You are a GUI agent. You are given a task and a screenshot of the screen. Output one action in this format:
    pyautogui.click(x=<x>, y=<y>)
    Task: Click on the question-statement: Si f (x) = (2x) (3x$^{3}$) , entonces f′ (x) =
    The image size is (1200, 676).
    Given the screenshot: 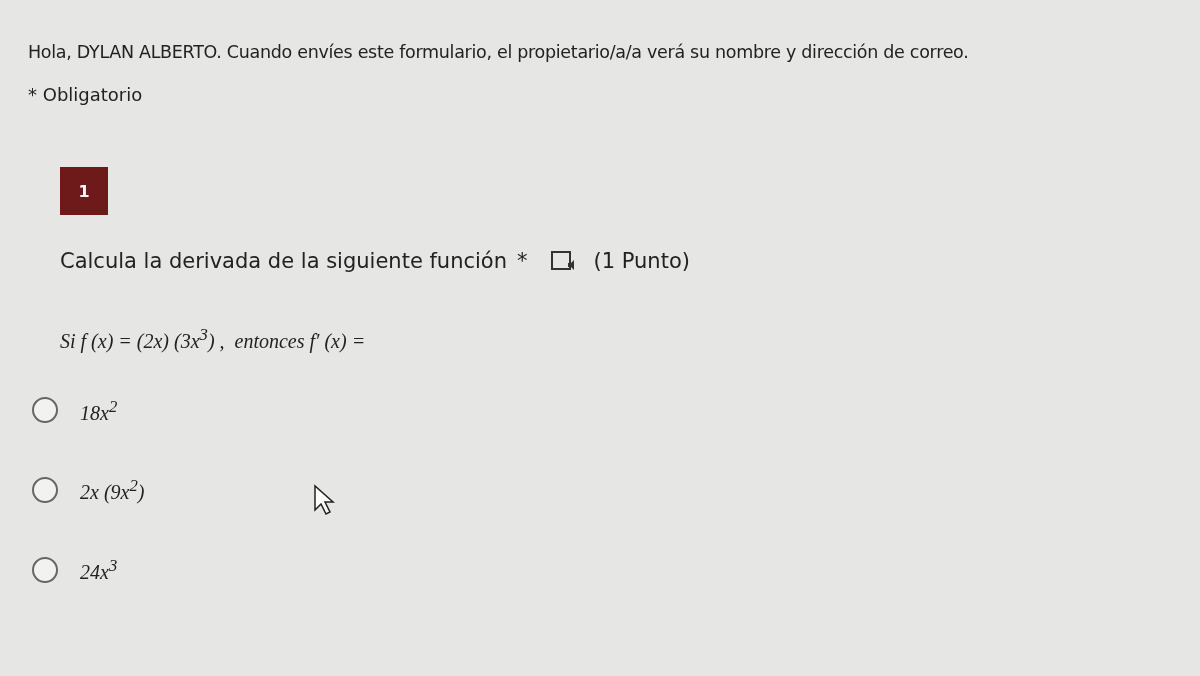 What is the action you would take?
    pyautogui.click(x=213, y=339)
    